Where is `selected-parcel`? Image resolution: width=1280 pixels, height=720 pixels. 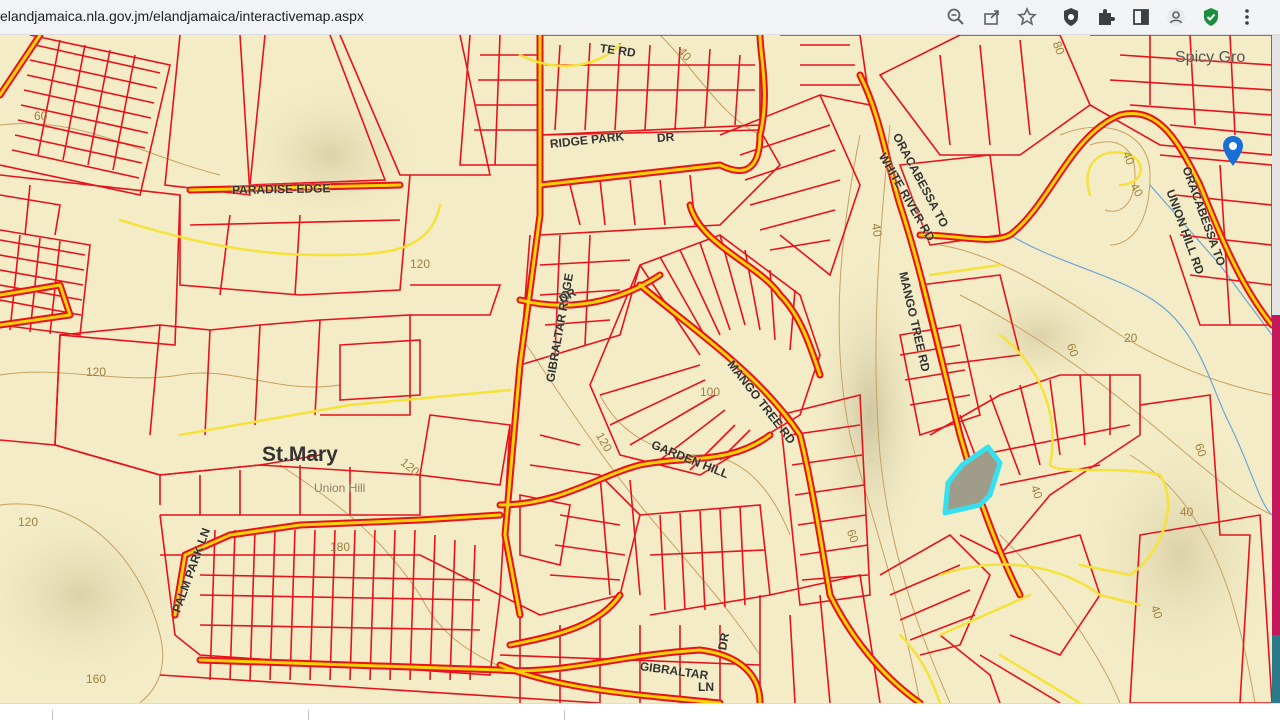
selected-parcel is located at coordinates (972, 480).